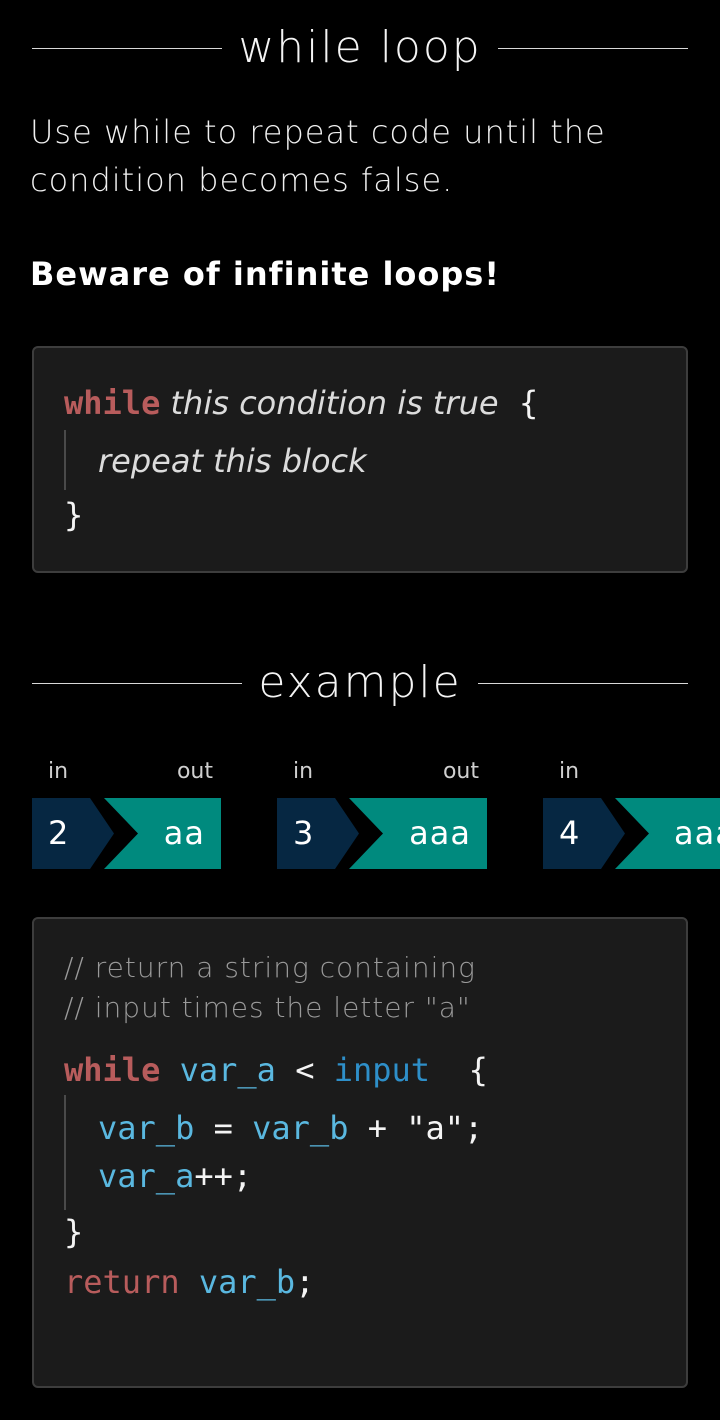 This screenshot has height=1420, width=720. What do you see at coordinates (305, 1282) in the screenshot?
I see `semicolon: ;` at bounding box center [305, 1282].